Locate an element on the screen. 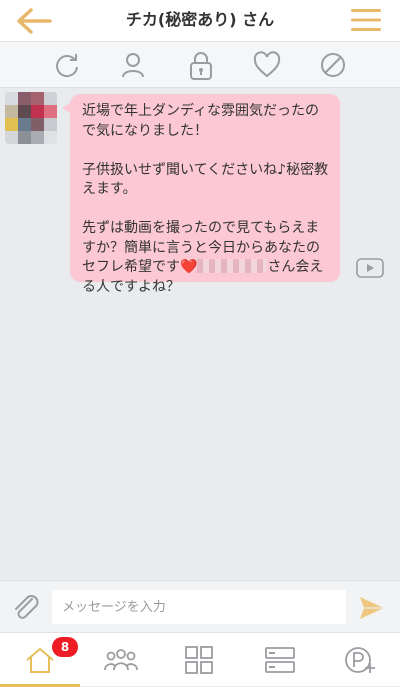 Image resolution: width=400 pixels, height=687 pixels. list-icon is located at coordinates (280, 660).